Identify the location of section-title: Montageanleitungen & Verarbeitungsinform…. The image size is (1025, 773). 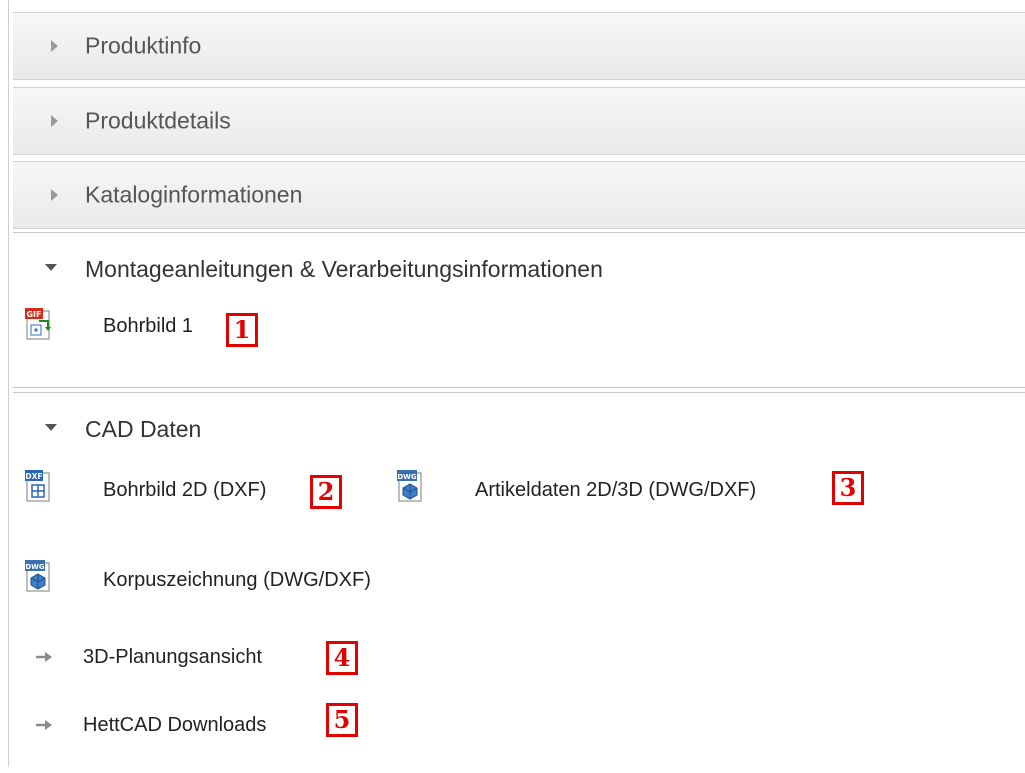
(344, 269).